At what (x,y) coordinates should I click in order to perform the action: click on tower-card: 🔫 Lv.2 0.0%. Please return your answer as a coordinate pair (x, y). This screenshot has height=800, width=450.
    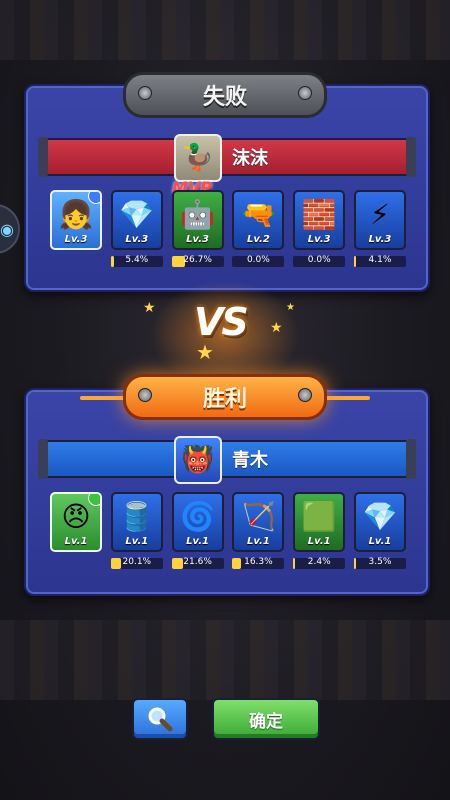
    Looking at the image, I should click on (258, 228).